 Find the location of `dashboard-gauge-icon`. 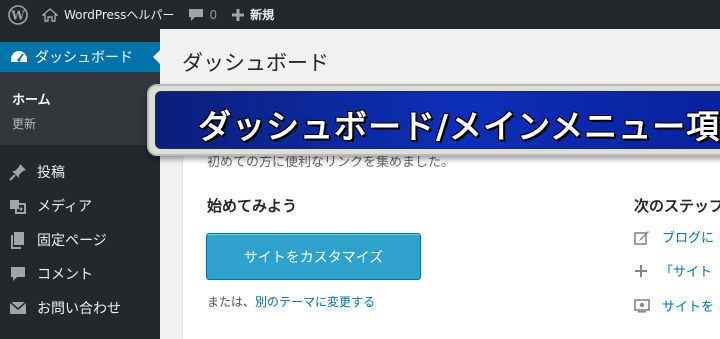

dashboard-gauge-icon is located at coordinates (19, 56).